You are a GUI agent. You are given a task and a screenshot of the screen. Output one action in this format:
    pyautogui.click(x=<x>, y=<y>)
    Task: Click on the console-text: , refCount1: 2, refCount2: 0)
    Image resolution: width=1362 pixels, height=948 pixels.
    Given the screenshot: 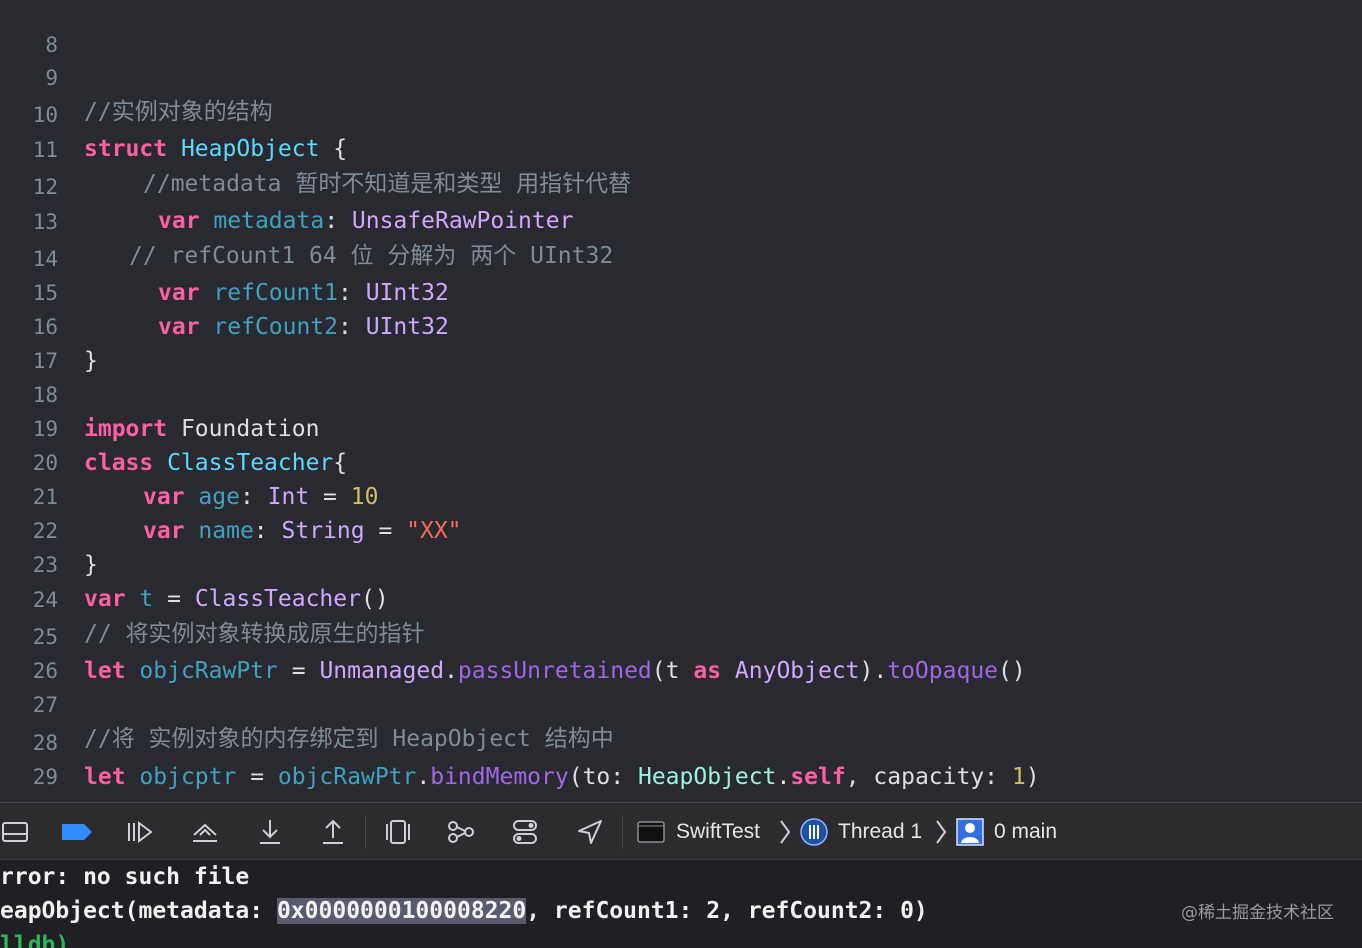 What is the action you would take?
    pyautogui.click(x=727, y=911)
    